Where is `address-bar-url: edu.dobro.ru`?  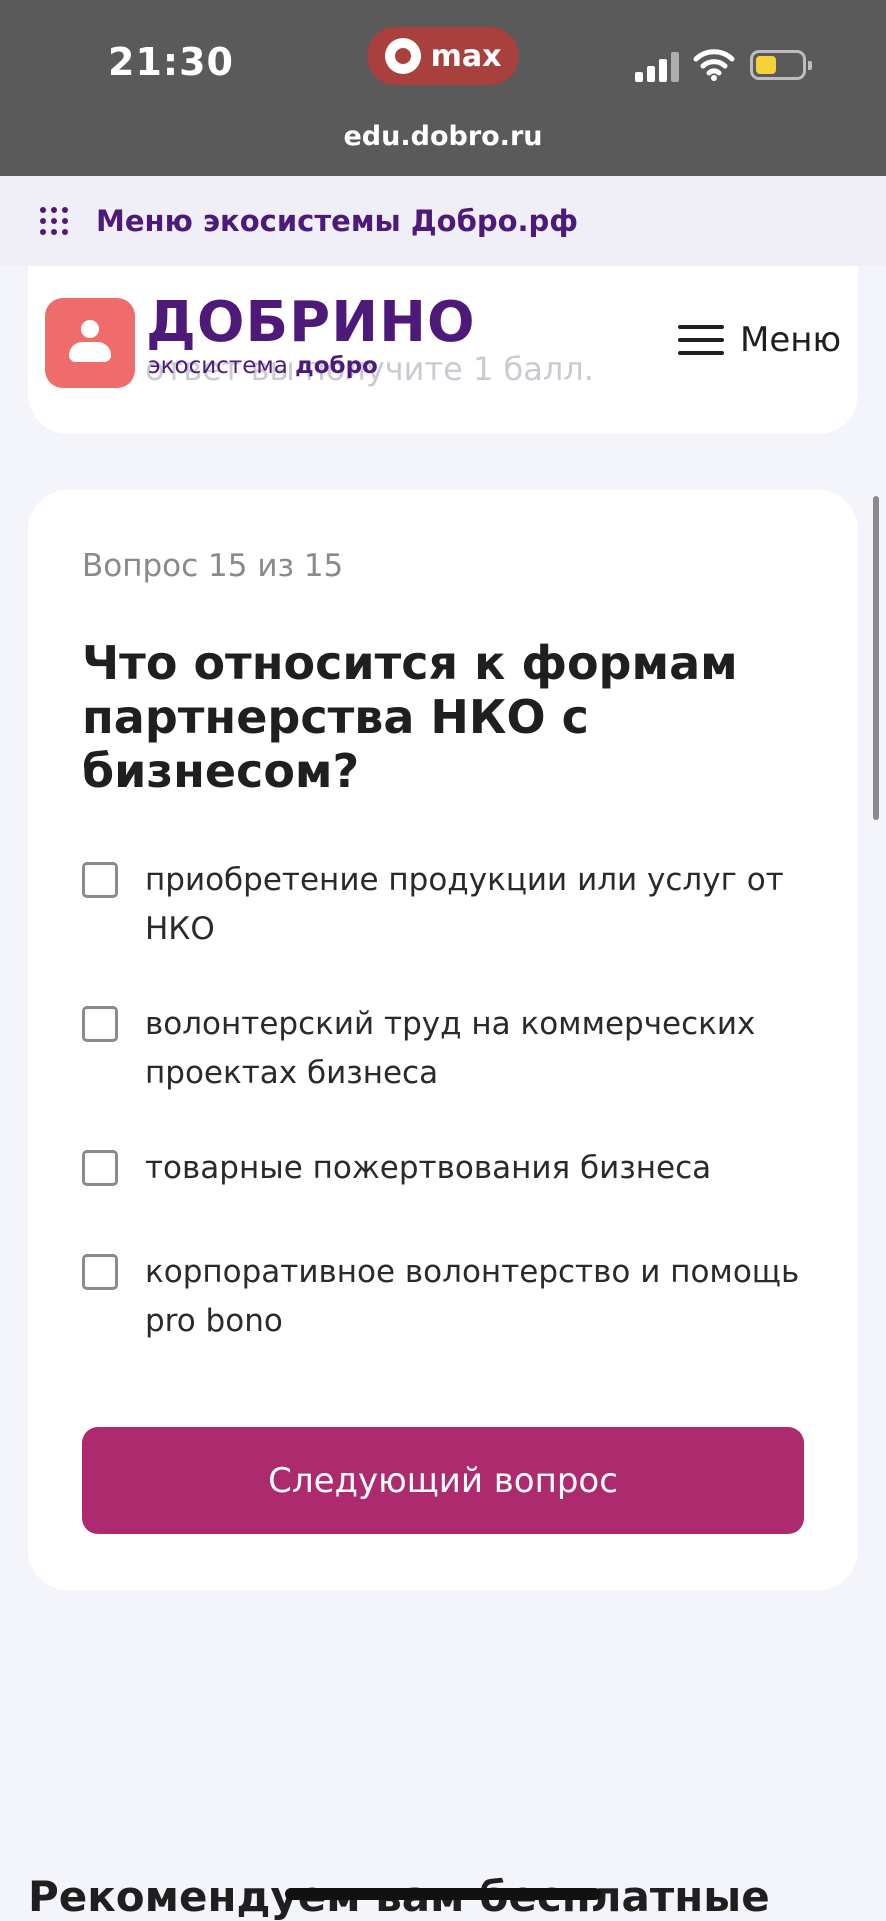 address-bar-url: edu.dobro.ru is located at coordinates (443, 136).